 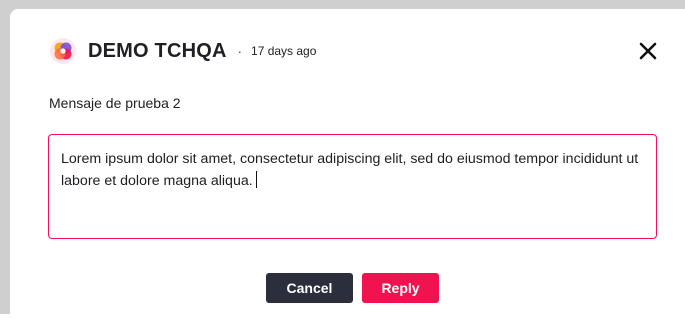 What do you see at coordinates (63, 51) in the screenshot?
I see `app-logo-icon` at bounding box center [63, 51].